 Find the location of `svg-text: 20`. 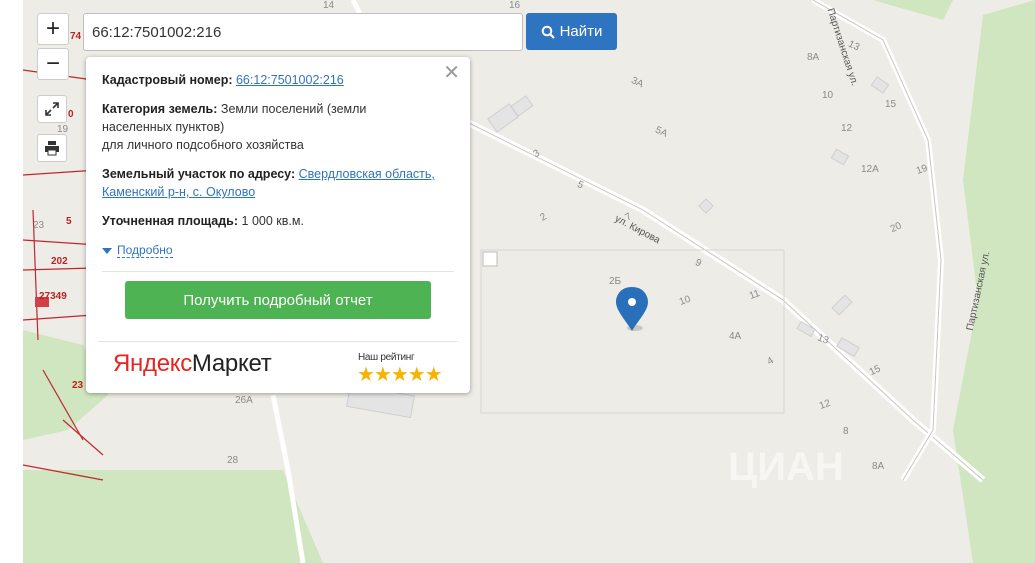

svg-text: 20 is located at coordinates (896, 227).